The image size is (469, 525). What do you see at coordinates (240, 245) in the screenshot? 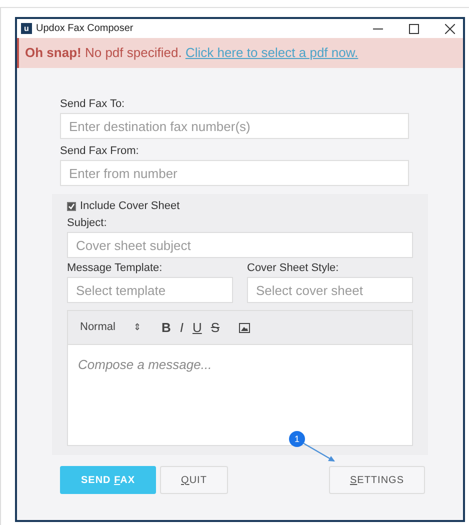
I see `input-field: Cover sheet subject` at bounding box center [240, 245].